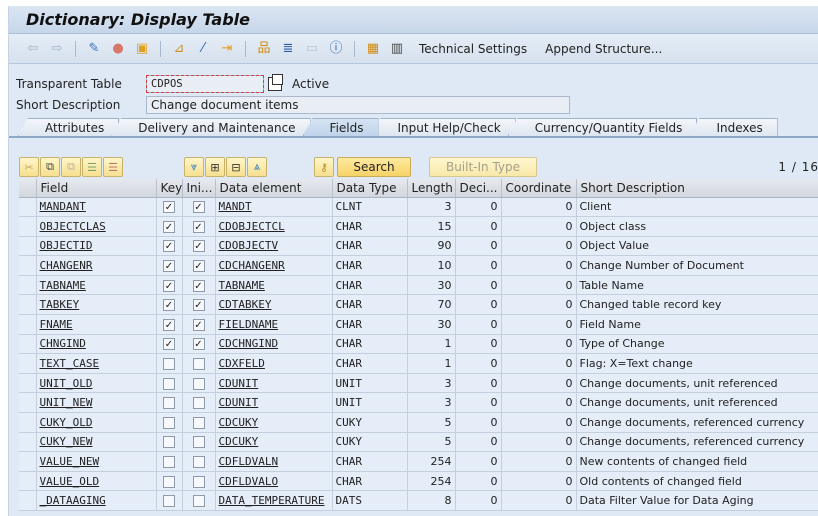 The height and width of the screenshot is (516, 818). What do you see at coordinates (96, 481) in the screenshot?
I see `field-name-cell: VALUE_OLD` at bounding box center [96, 481].